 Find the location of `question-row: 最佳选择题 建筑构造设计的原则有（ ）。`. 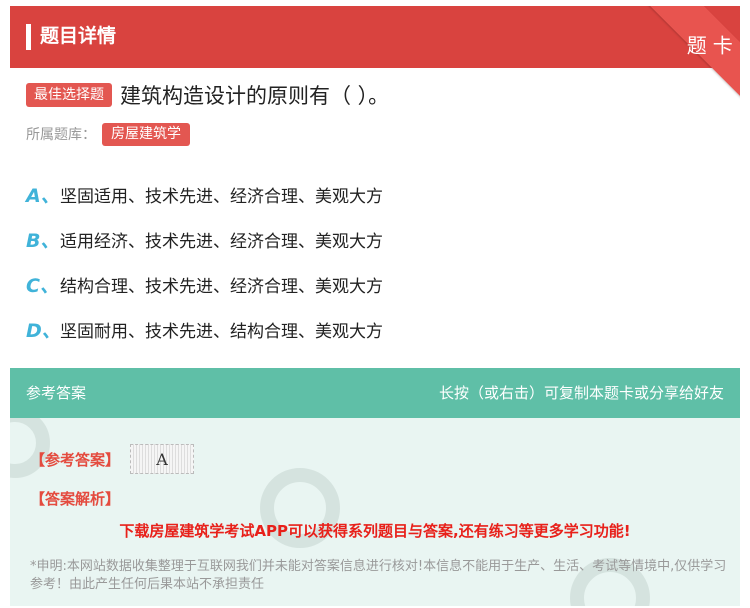

question-row: 最佳选择题 建筑构造设计的原则有（ ）。 is located at coordinates (207, 95).